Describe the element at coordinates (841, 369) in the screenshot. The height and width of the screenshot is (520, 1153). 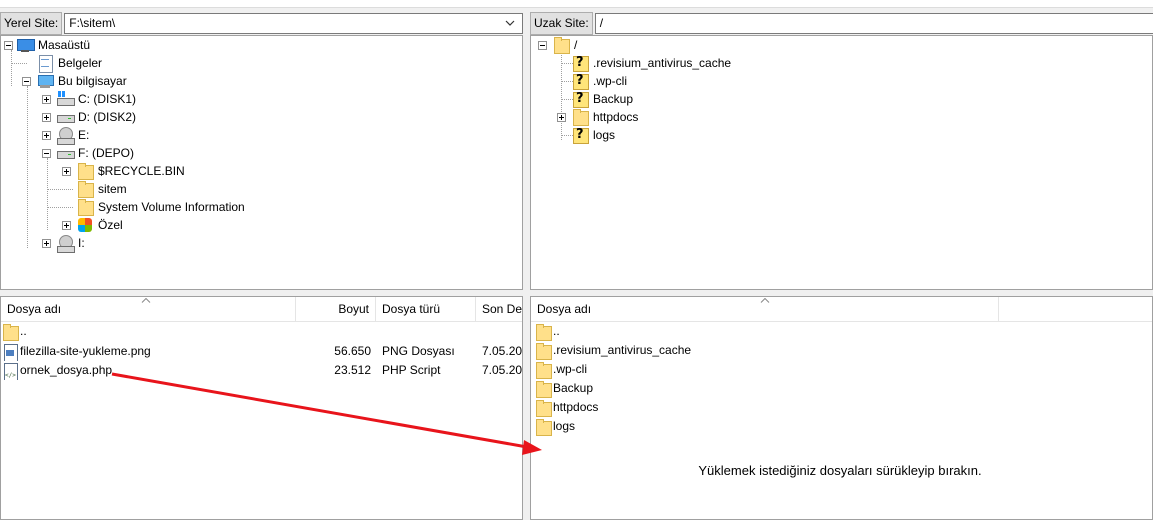
I see `list-item: .wp-cli` at that location.